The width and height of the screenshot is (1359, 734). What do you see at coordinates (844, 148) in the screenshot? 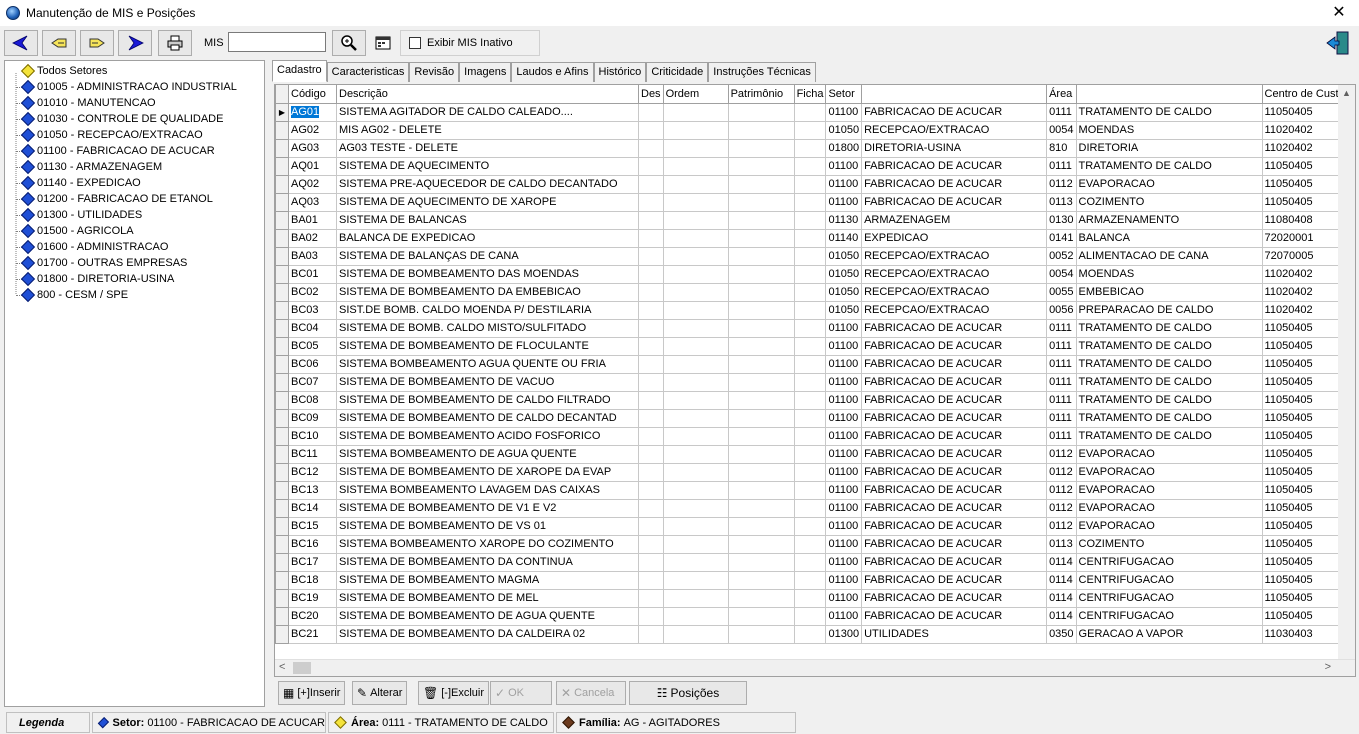
I see `table-cell: 01800` at bounding box center [844, 148].